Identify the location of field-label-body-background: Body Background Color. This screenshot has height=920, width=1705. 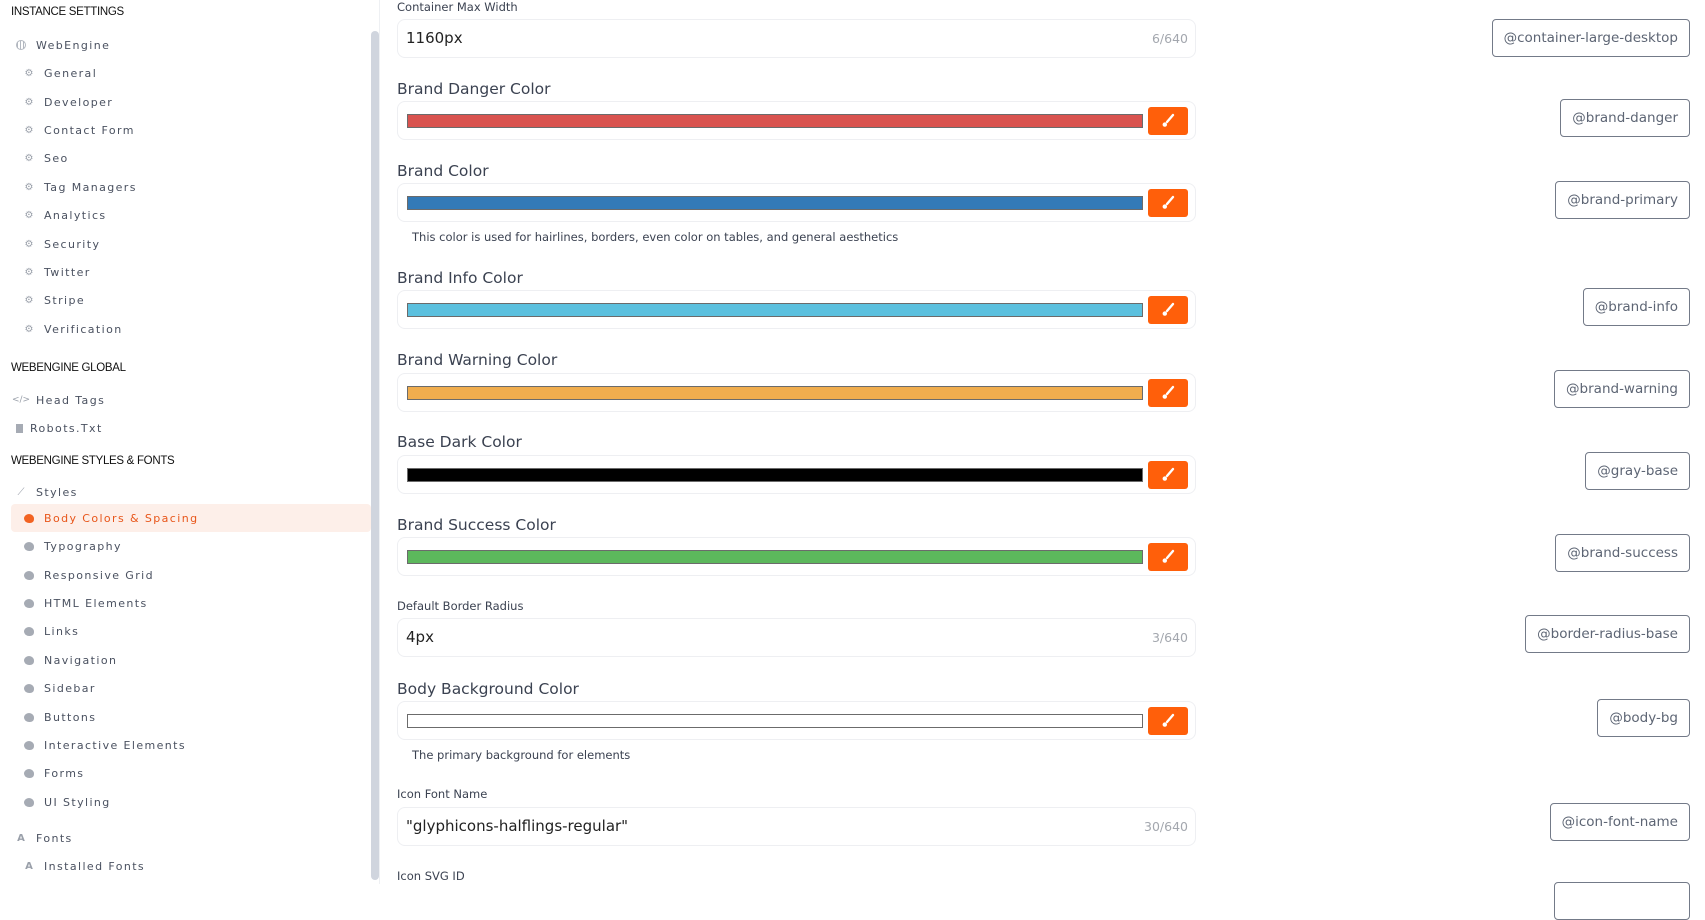
(488, 689).